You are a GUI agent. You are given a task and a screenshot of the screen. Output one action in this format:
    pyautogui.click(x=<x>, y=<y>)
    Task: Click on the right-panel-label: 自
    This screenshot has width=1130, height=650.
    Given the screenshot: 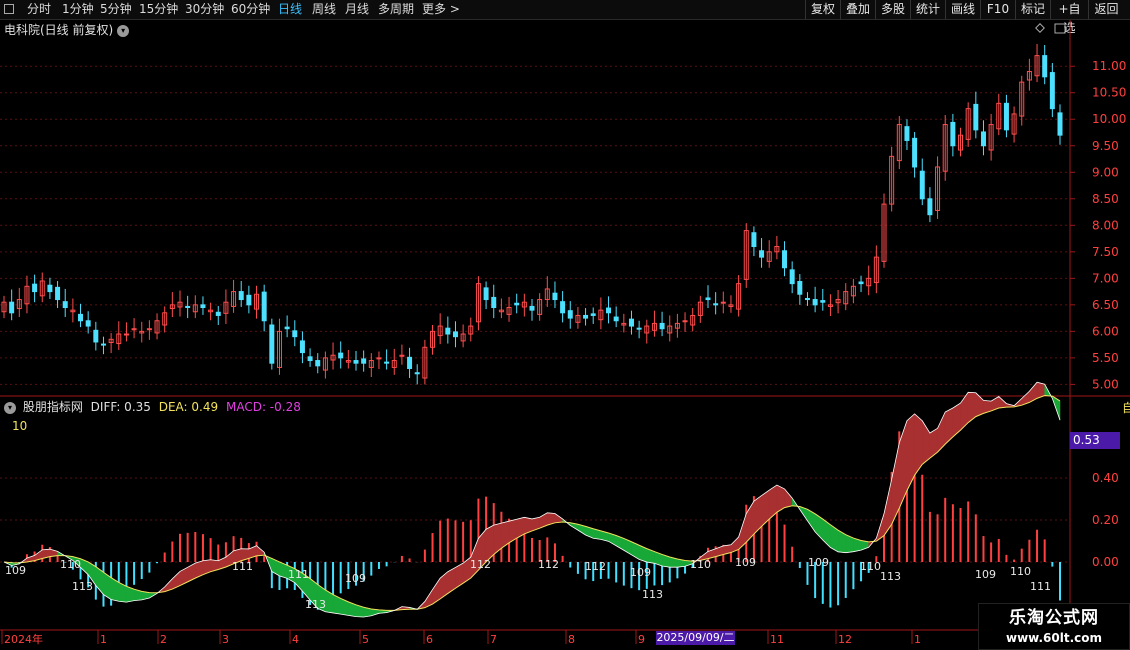 What is the action you would take?
    pyautogui.click(x=1126, y=408)
    